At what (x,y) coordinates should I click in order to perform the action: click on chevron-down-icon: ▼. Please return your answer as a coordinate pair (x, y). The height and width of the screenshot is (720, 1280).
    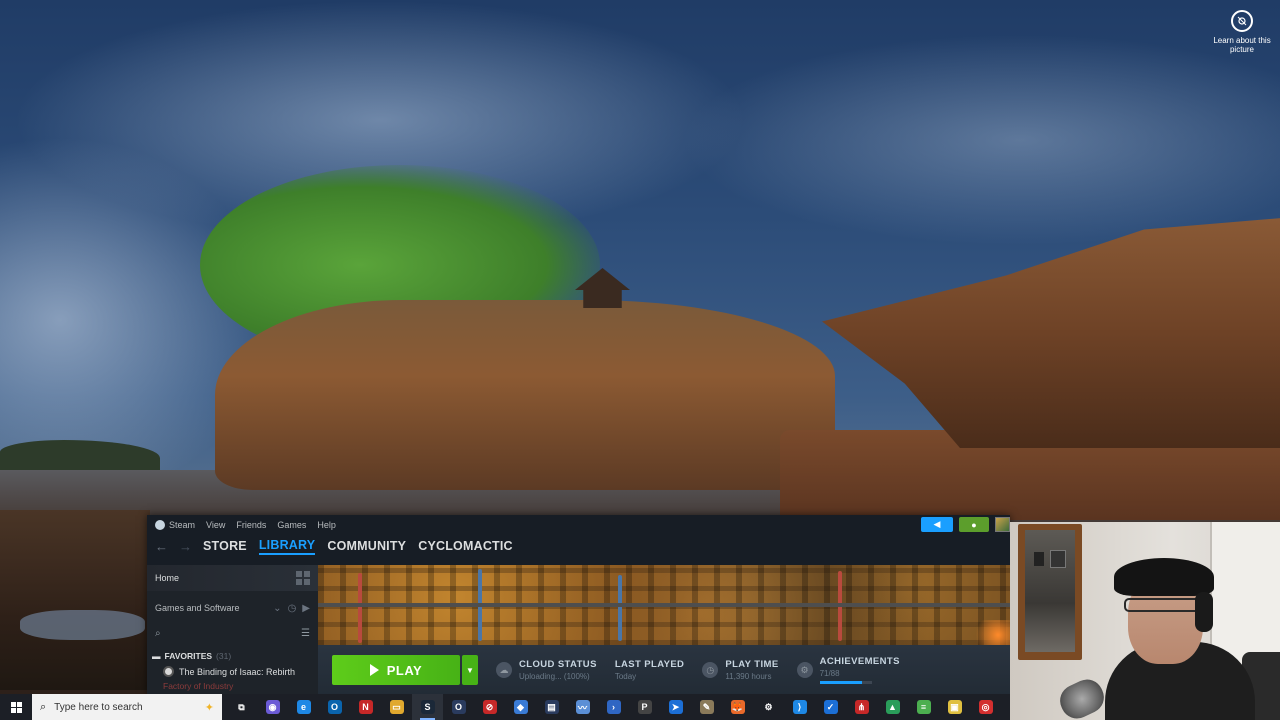
    Looking at the image, I should click on (470, 670).